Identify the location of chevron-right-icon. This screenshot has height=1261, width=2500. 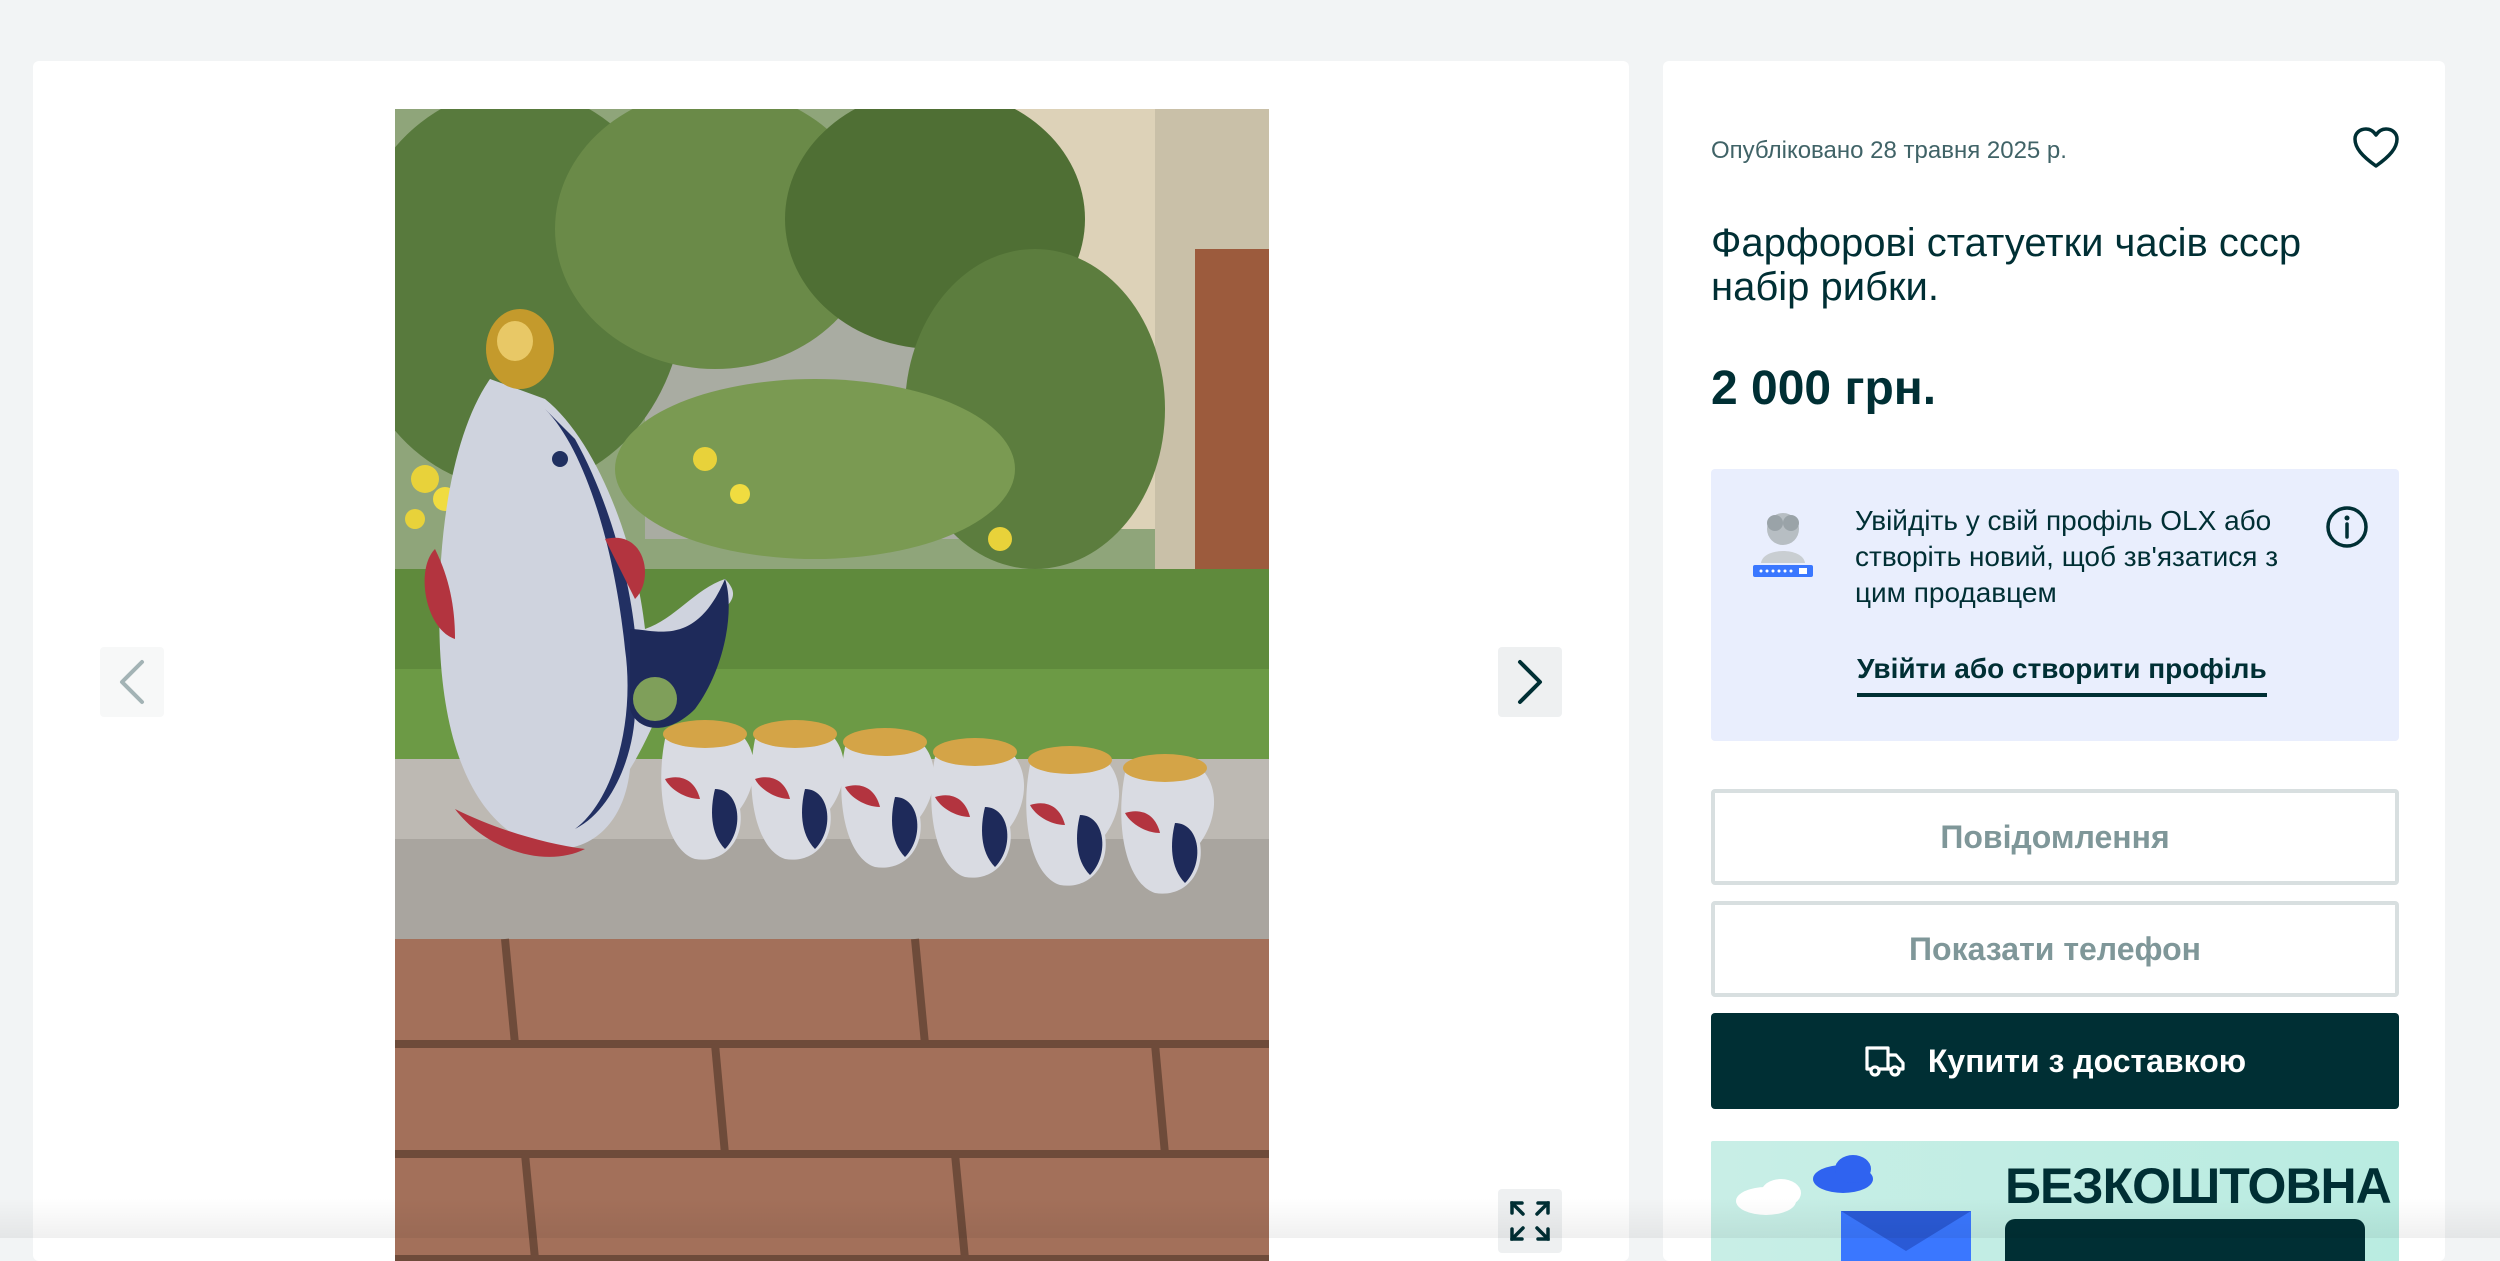
(1530, 682).